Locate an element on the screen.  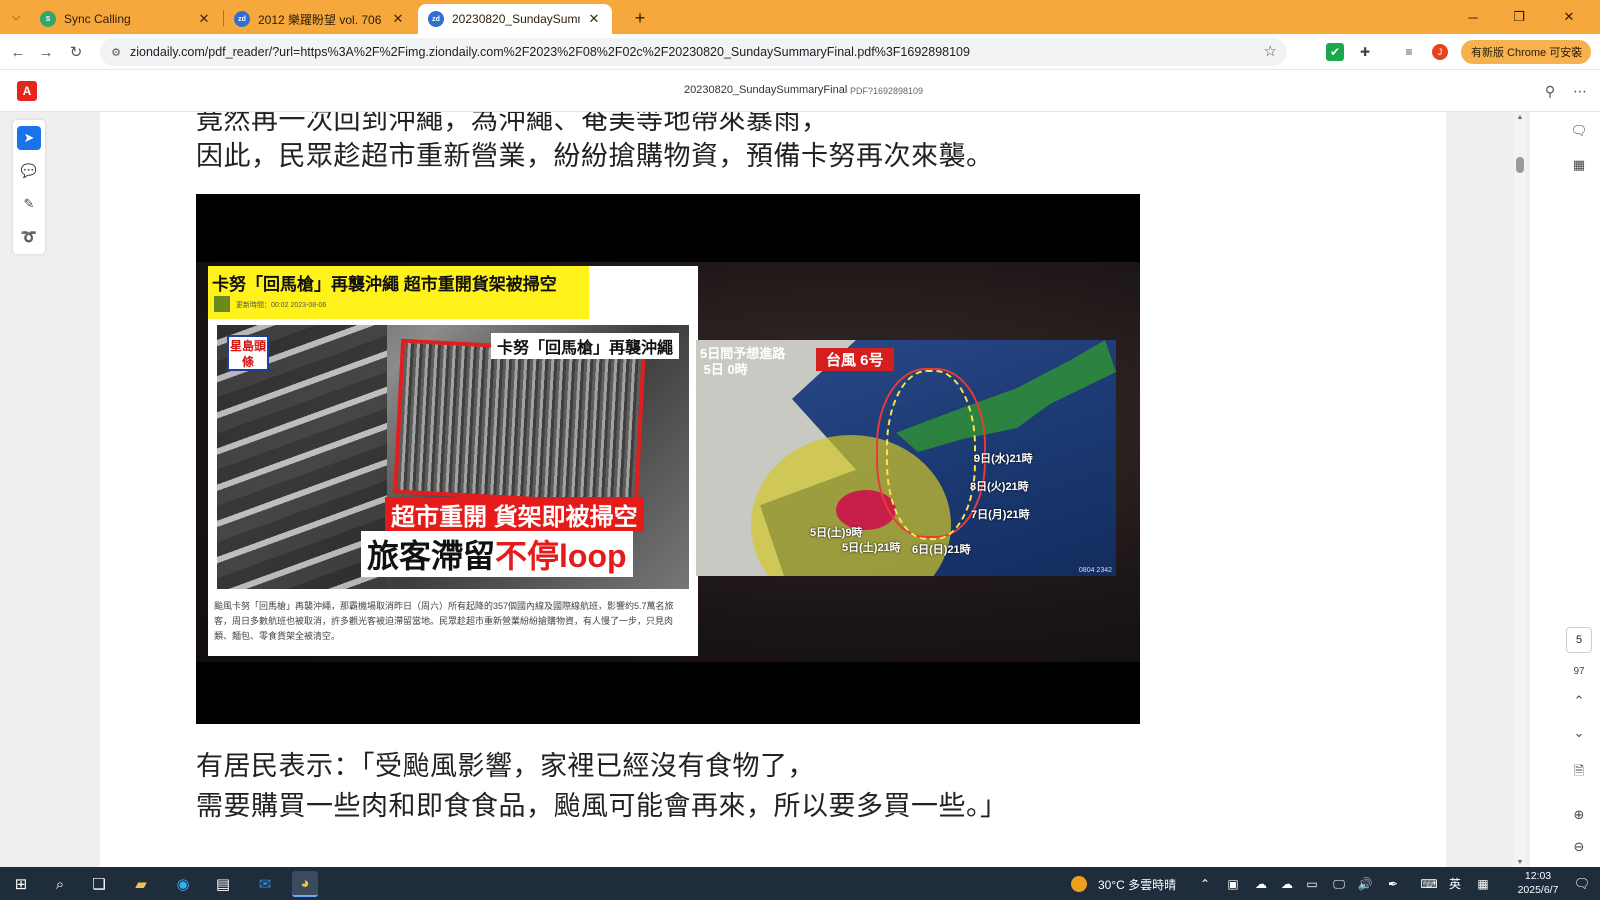
body-text-line: 因此，民眾趁超市重新營業，紛紛搶購物資，預備卡努再次來襲。 is located at coordinates (595, 156).